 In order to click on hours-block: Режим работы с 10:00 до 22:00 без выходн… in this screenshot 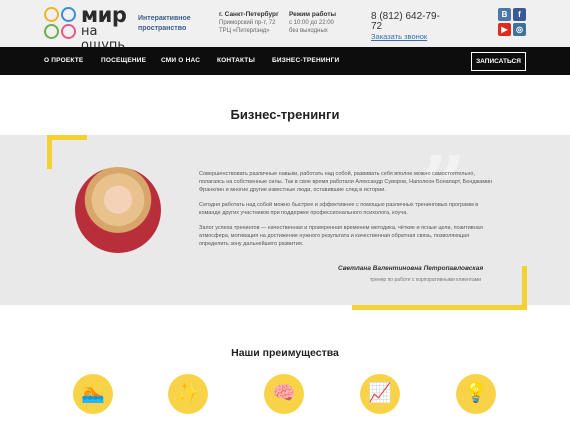, I will do `click(319, 23)`.